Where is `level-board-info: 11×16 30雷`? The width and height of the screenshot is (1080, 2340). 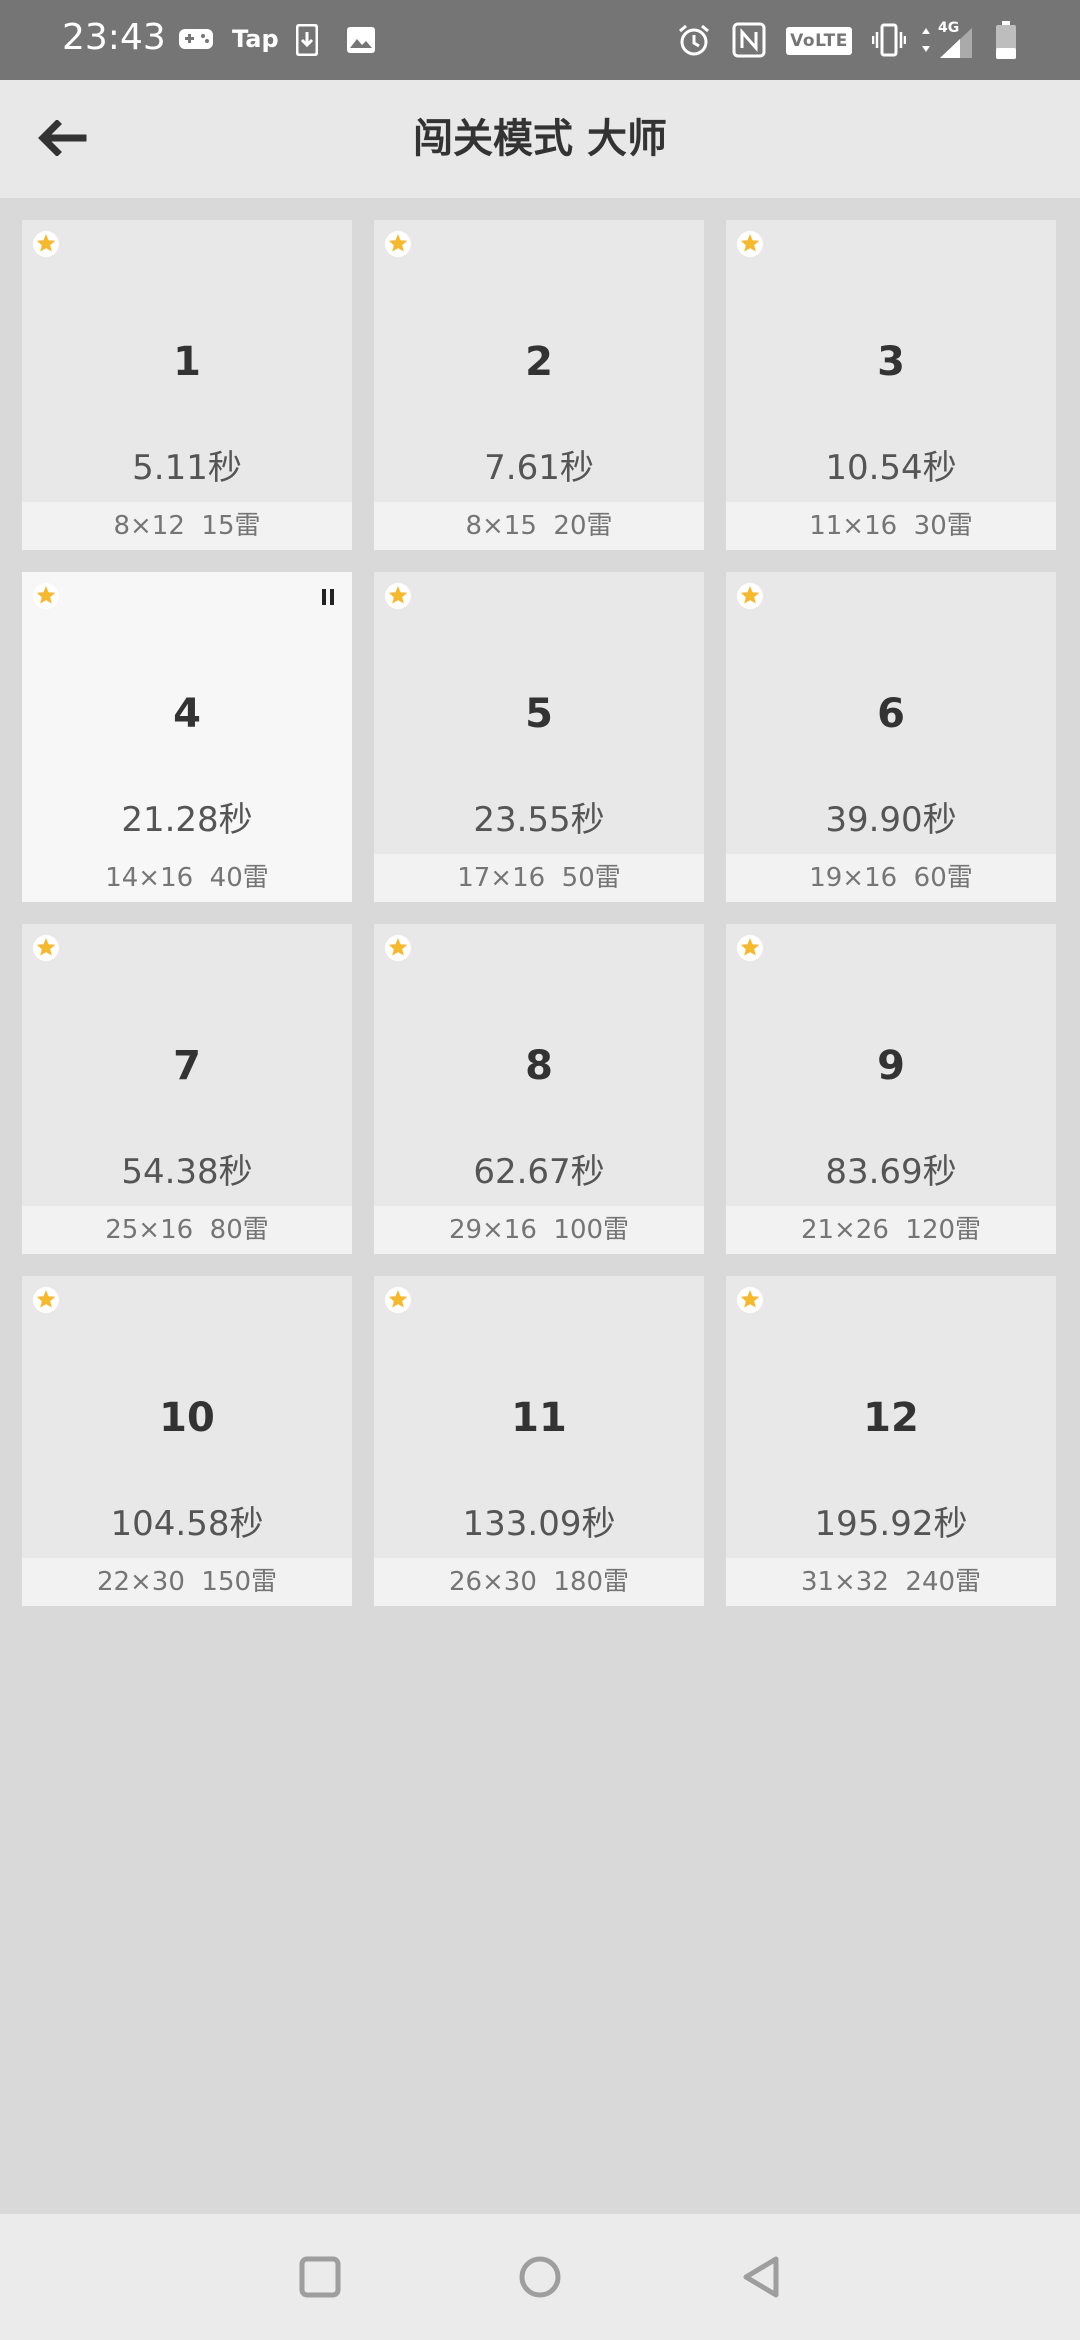 level-board-info: 11×16 30雷 is located at coordinates (891, 526).